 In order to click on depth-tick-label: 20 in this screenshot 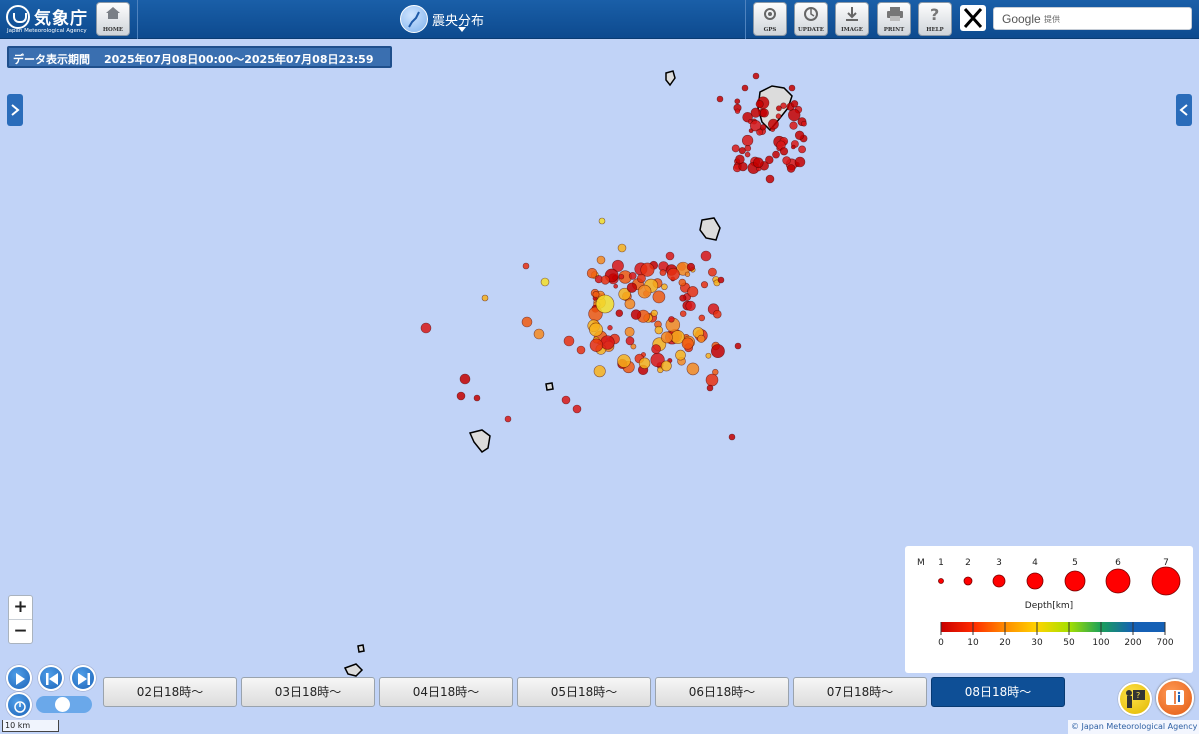, I will do `click(1005, 643)`.